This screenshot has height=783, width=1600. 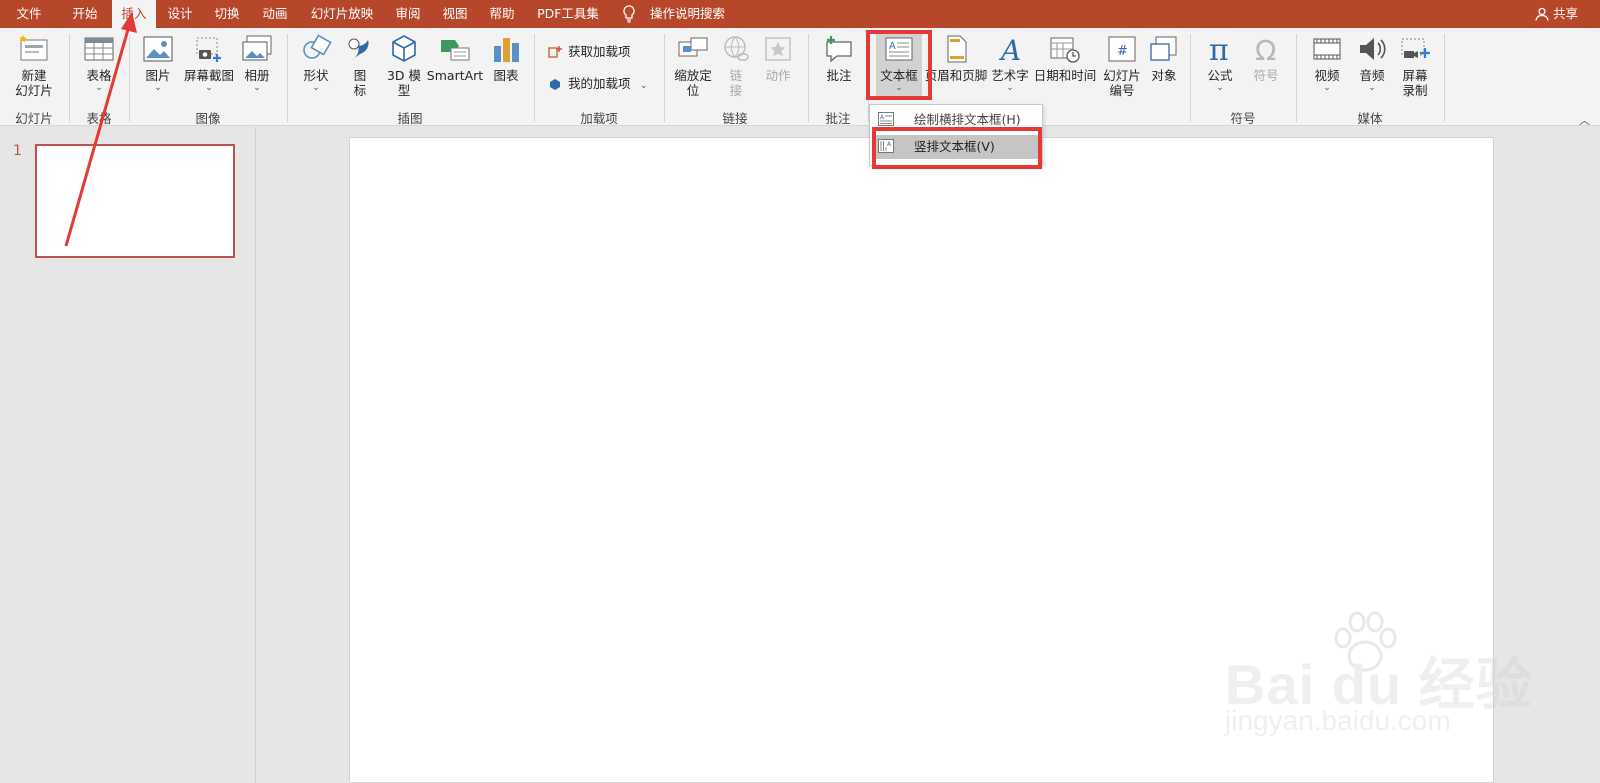 I want to click on my-addins-label: 我的加载项, so click(x=599, y=83).